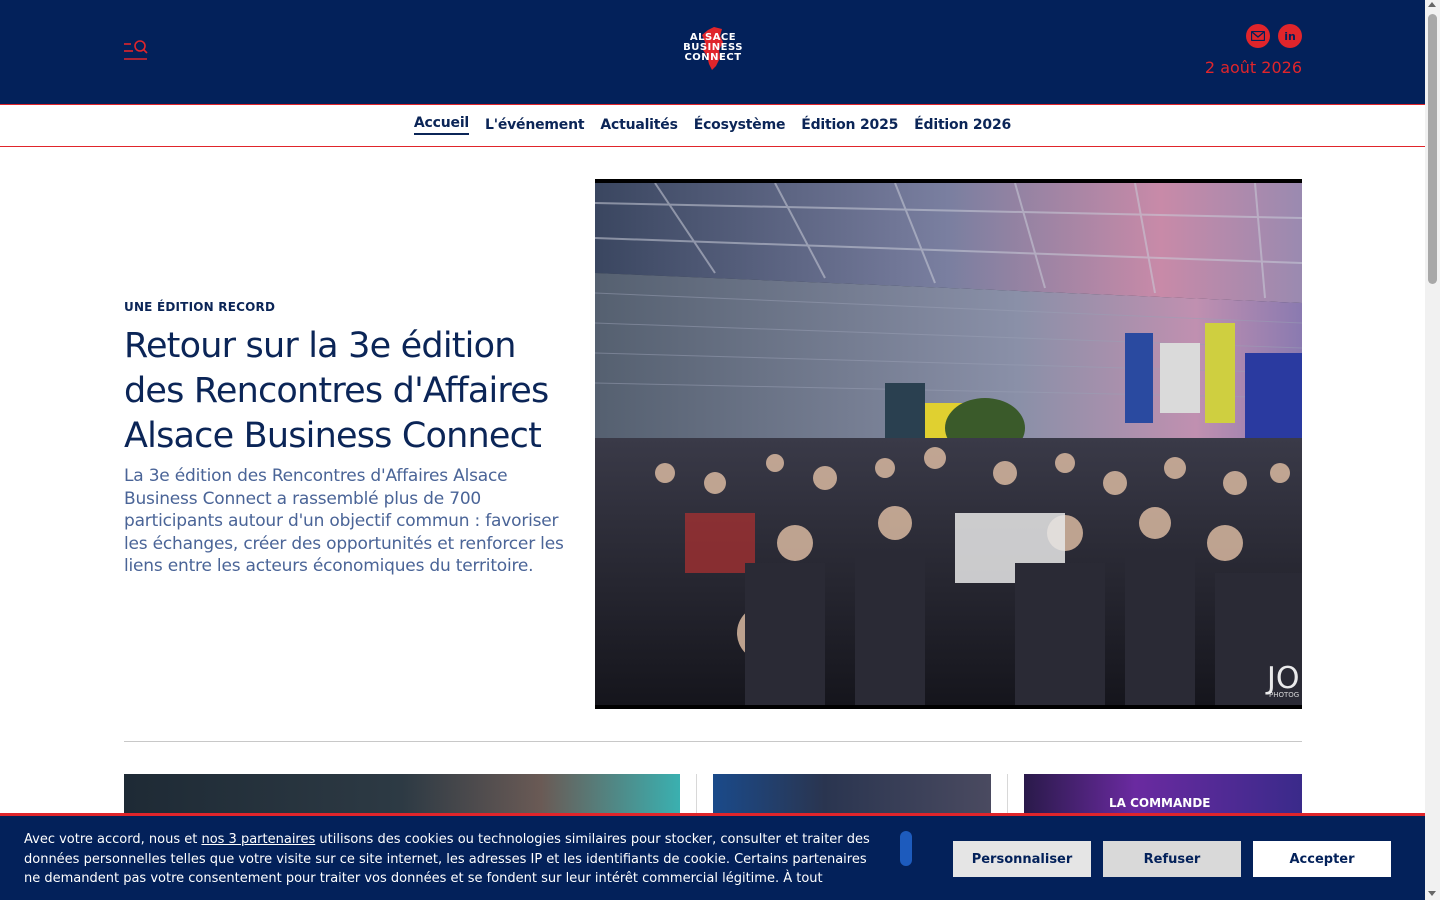  What do you see at coordinates (258, 839) in the screenshot?
I see `partners-link: nos 3 partenaires` at bounding box center [258, 839].